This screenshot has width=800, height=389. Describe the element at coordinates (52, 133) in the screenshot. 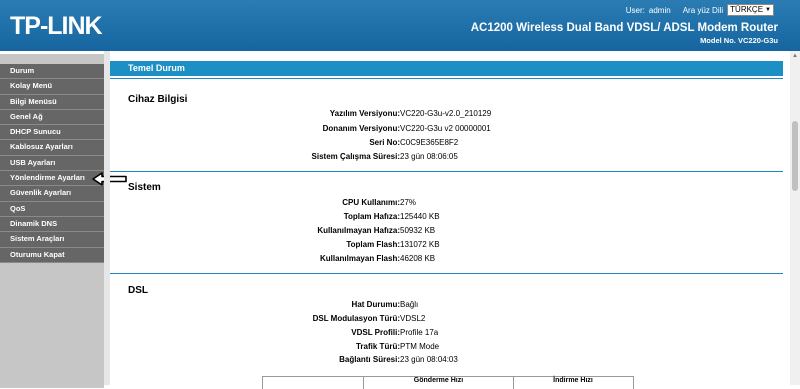

I see `sidebar-item-dhcp-sunucu: DHCP Sunucu` at that location.